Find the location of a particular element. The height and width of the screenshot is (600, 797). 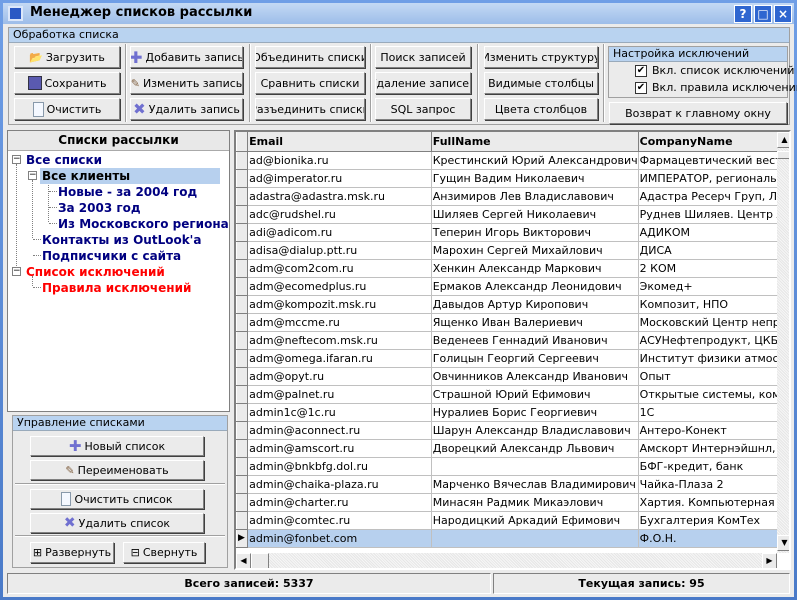

vertical-scrollbar is located at coordinates (783, 342).